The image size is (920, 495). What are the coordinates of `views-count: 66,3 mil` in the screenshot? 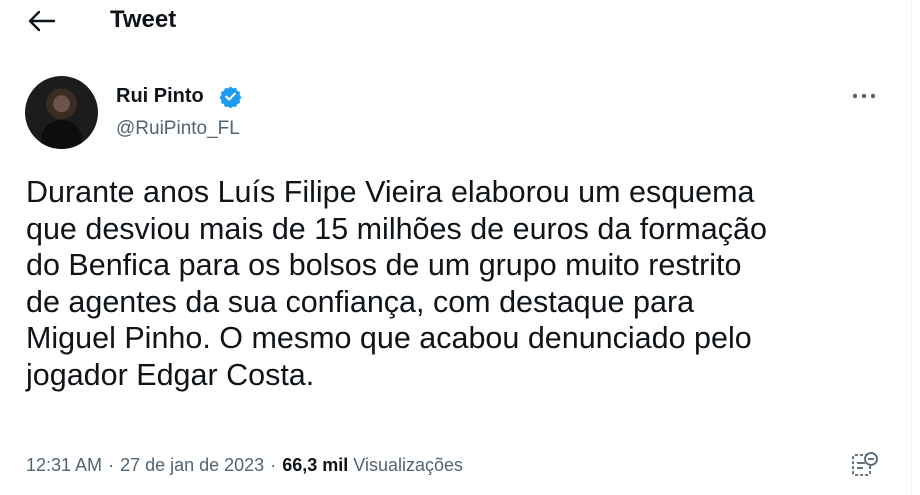 It's located at (315, 465).